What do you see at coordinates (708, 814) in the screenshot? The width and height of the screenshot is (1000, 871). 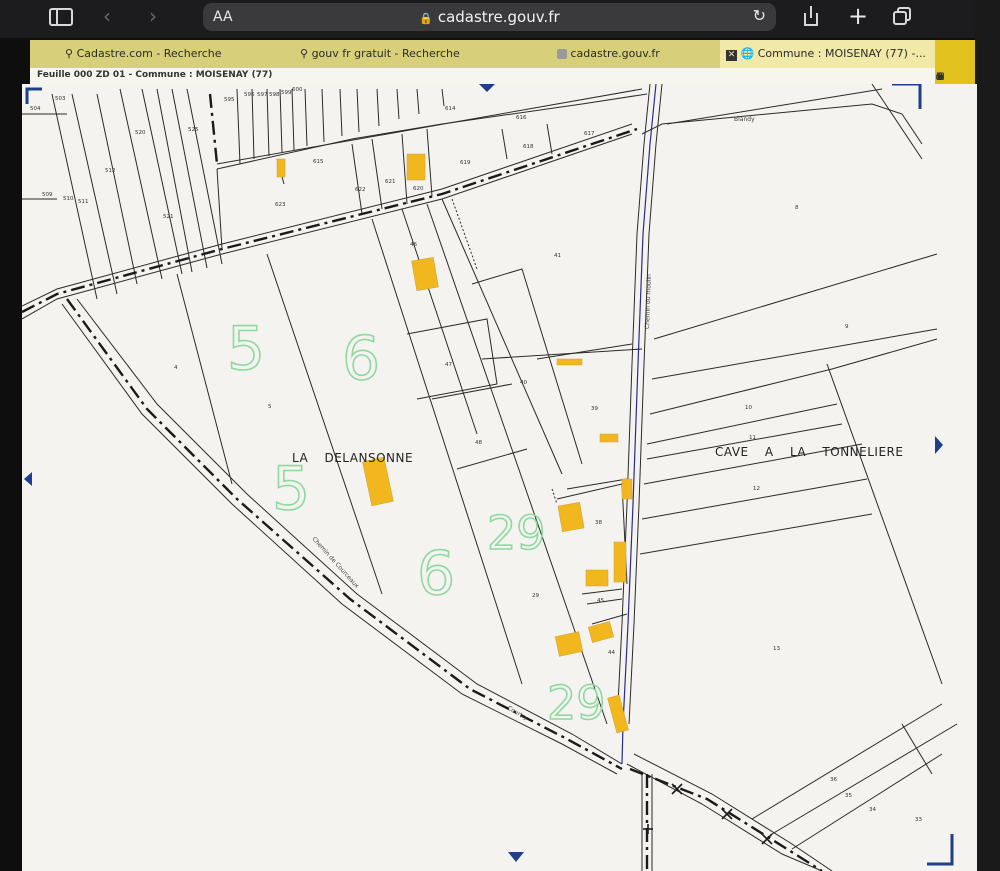 I see `boundary-crosses` at bounding box center [708, 814].